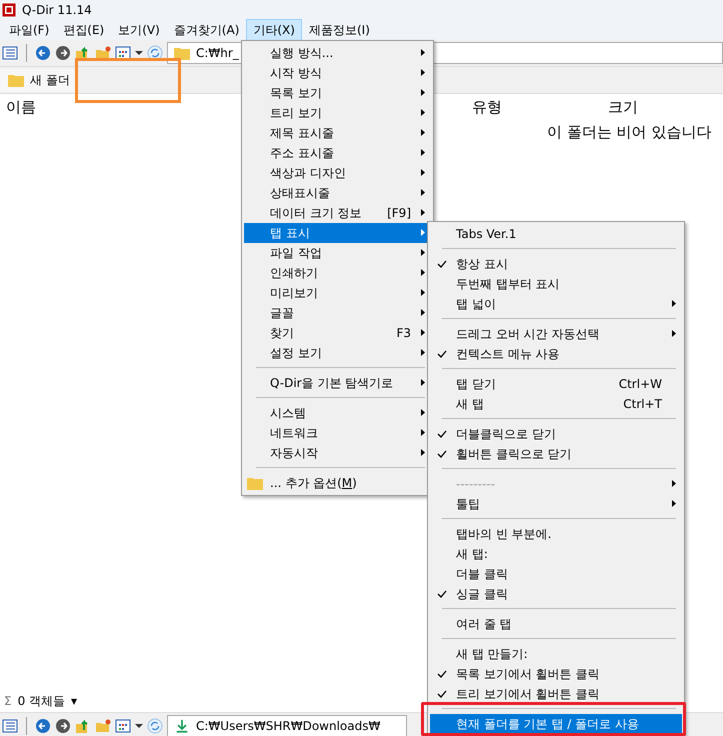 The image size is (723, 736). Describe the element at coordinates (337, 433) in the screenshot. I see `menu-item: 네트워크` at that location.